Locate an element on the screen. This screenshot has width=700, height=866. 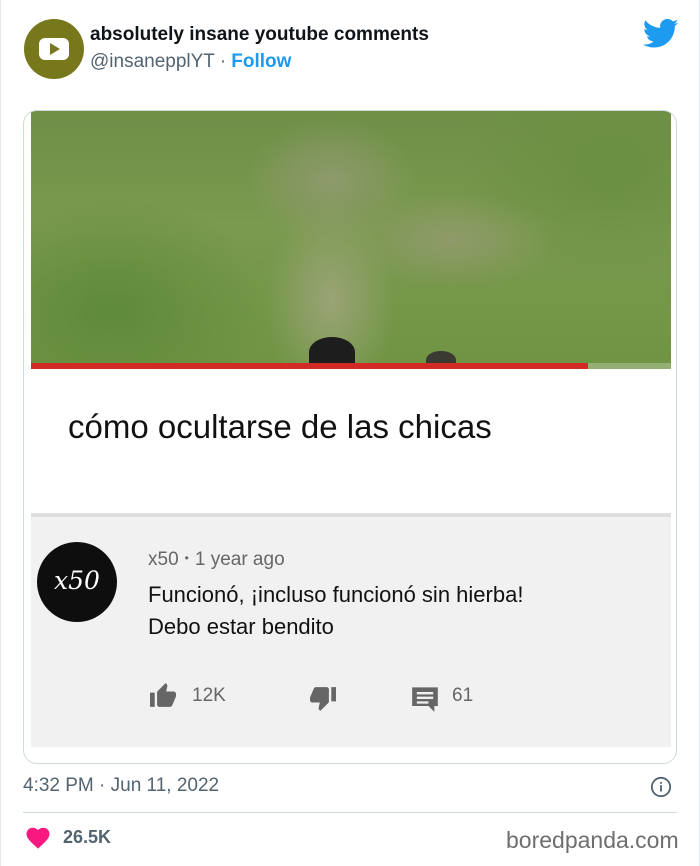
comment-line-1: Funcionó, ¡incluso funcionó sin hierba! is located at coordinates (336, 594).